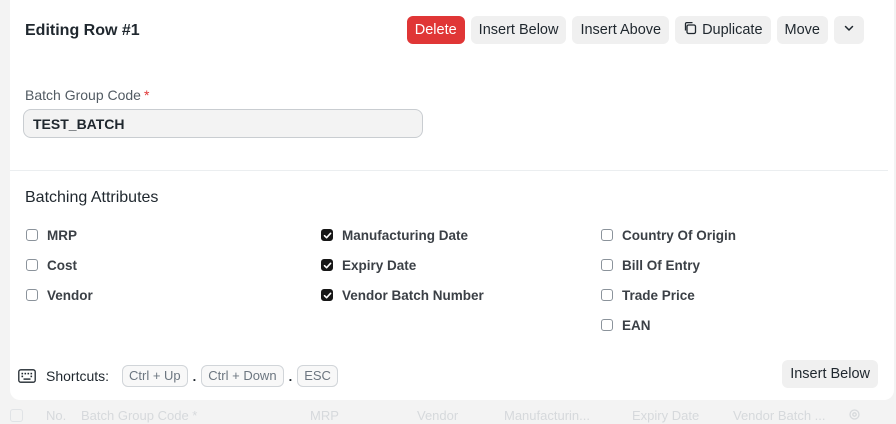  What do you see at coordinates (146, 95) in the screenshot?
I see `required-marker: *` at bounding box center [146, 95].